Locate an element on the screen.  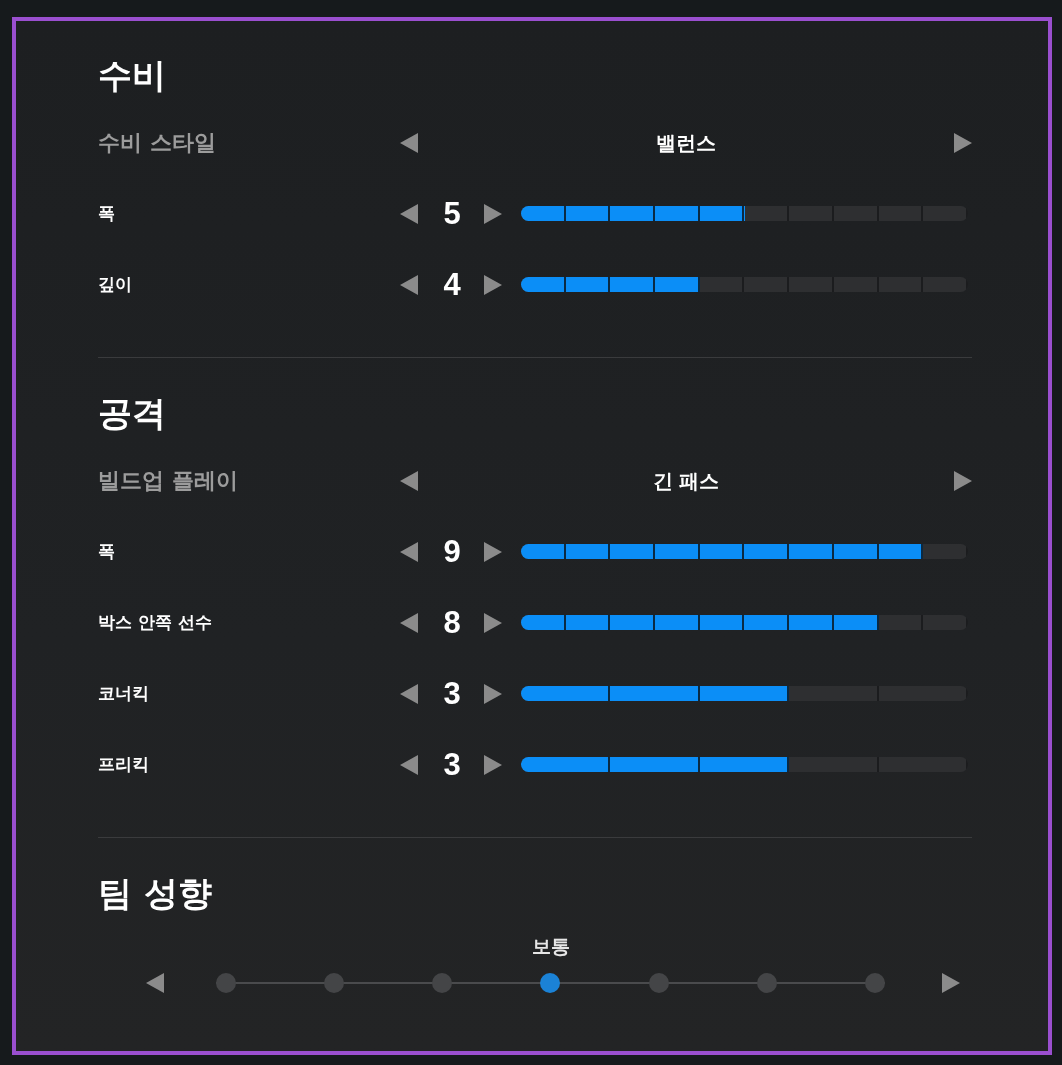
setting-label: 빌드업 플레이 is located at coordinates (168, 481).